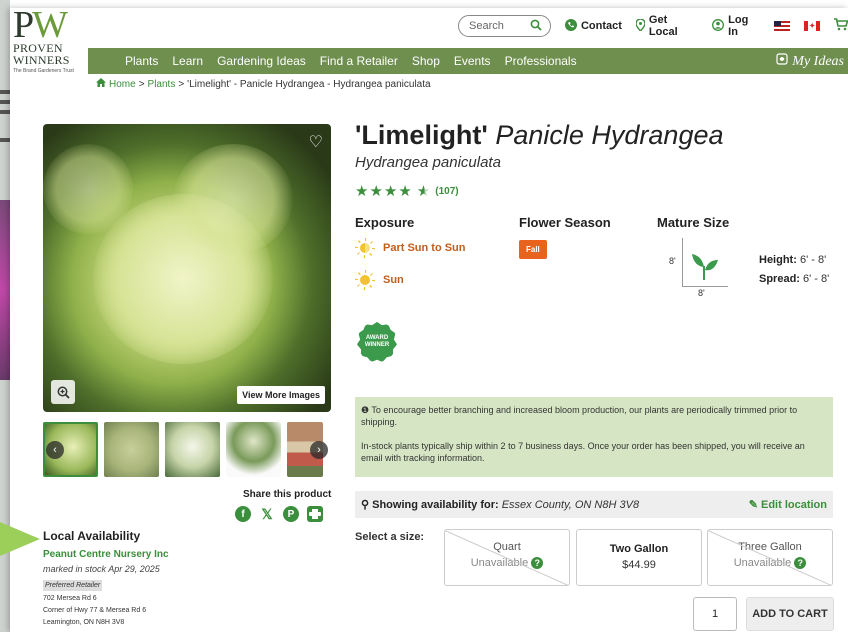 The height and width of the screenshot is (632, 848). Describe the element at coordinates (291, 514) in the screenshot. I see `pinterest-icon: P` at that location.